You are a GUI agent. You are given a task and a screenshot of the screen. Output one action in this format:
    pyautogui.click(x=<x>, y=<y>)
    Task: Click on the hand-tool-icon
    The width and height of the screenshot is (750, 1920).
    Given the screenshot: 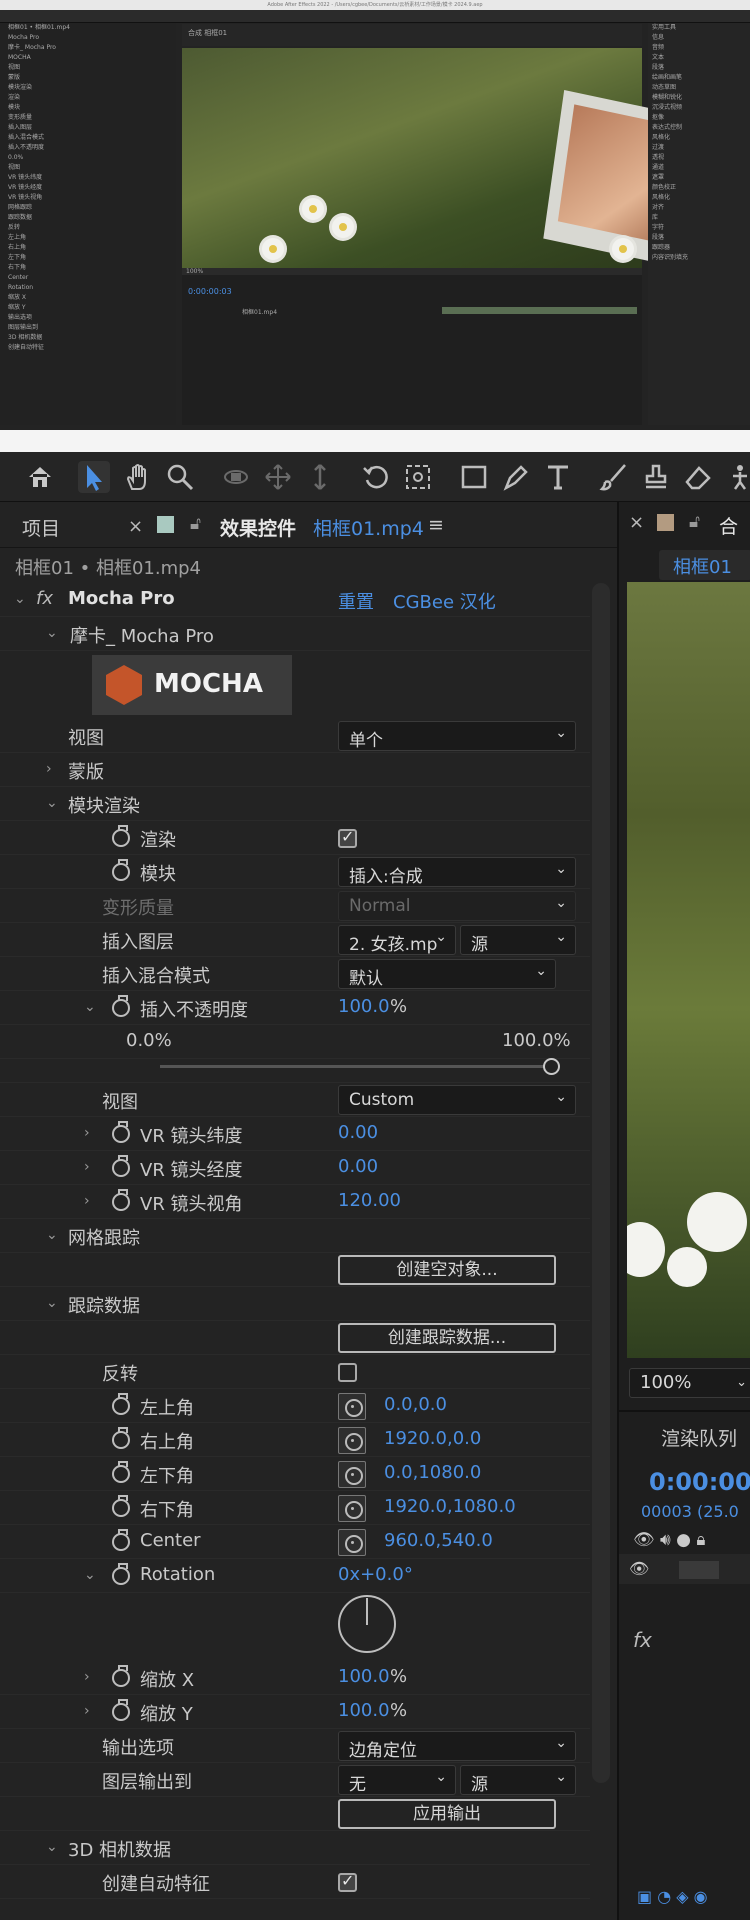 What is the action you would take?
    pyautogui.click(x=138, y=477)
    